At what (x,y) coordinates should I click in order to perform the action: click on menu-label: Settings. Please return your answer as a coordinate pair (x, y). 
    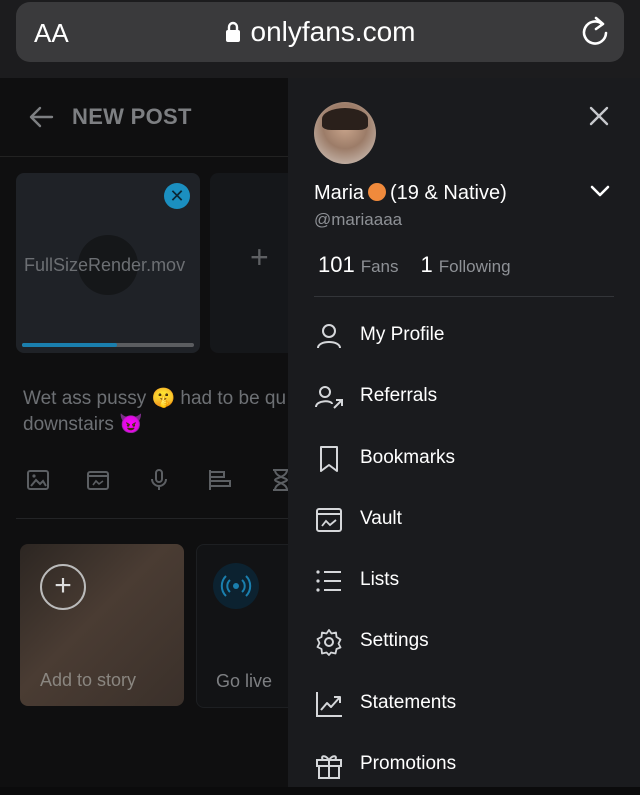
    Looking at the image, I should click on (394, 641).